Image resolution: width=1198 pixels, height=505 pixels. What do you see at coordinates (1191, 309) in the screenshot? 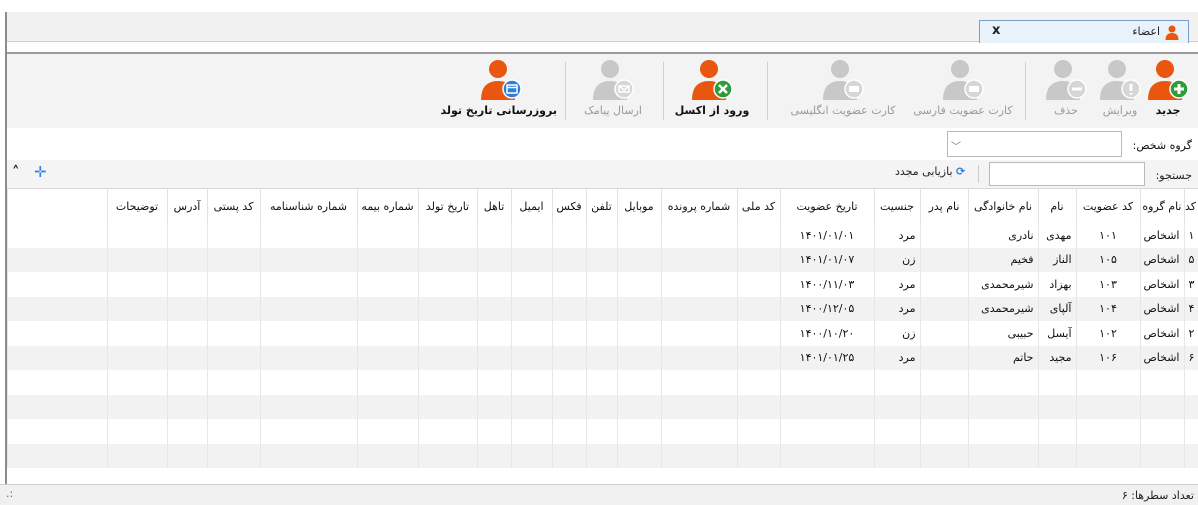
I see `table-cell: ۴` at bounding box center [1191, 309].